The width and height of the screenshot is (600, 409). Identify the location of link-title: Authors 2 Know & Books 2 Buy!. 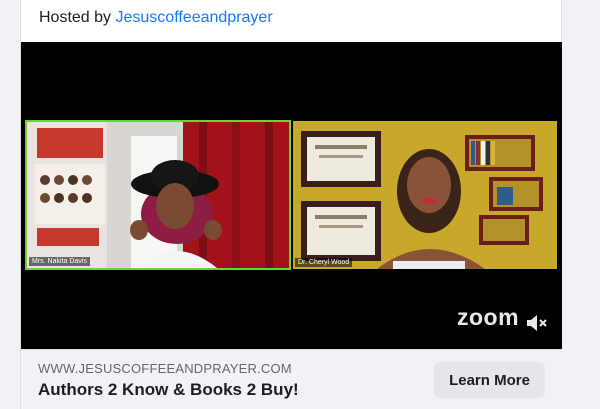
(168, 390).